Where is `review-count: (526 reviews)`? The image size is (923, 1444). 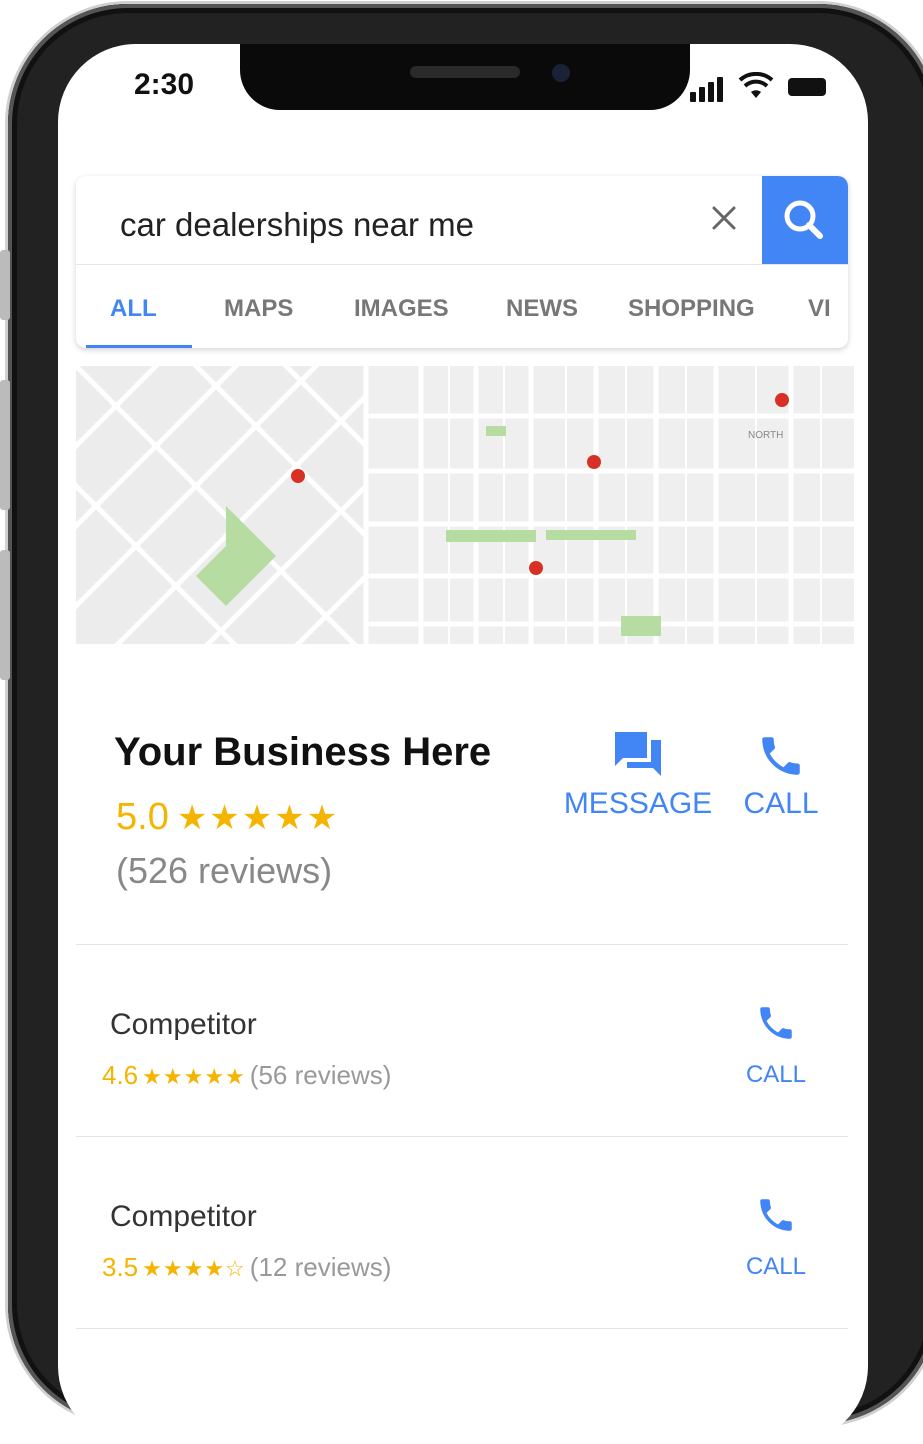 review-count: (526 reviews) is located at coordinates (224, 870).